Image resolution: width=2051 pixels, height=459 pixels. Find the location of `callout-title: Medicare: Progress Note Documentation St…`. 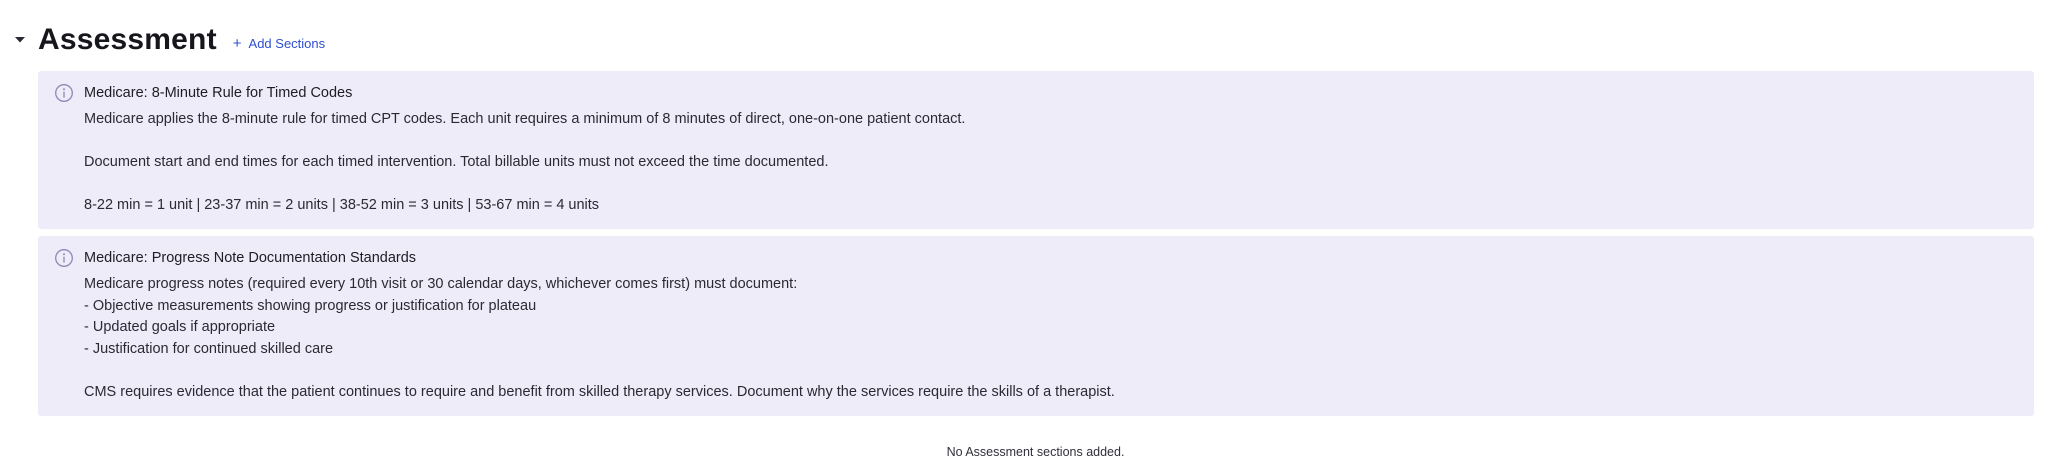

callout-title: Medicare: Progress Note Documentation St… is located at coordinates (250, 258).